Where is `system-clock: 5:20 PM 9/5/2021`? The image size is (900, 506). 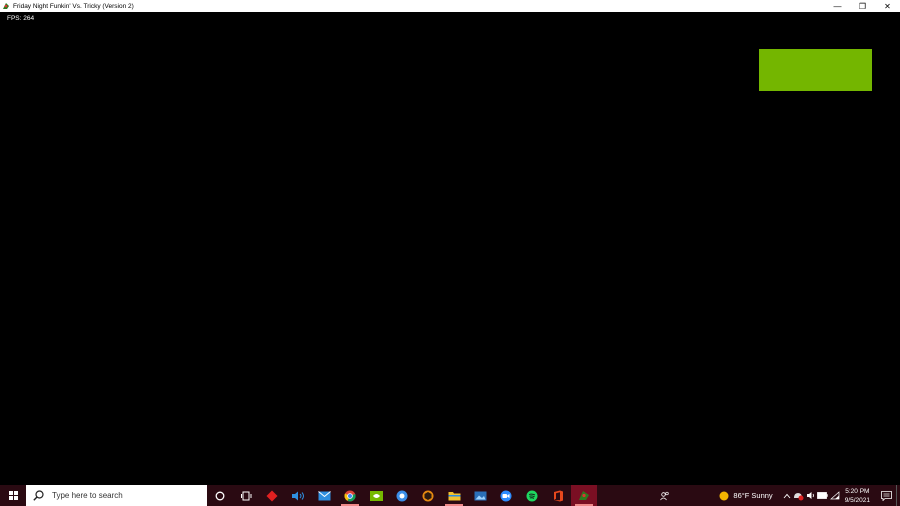 system-clock: 5:20 PM 9/5/2021 is located at coordinates (857, 496).